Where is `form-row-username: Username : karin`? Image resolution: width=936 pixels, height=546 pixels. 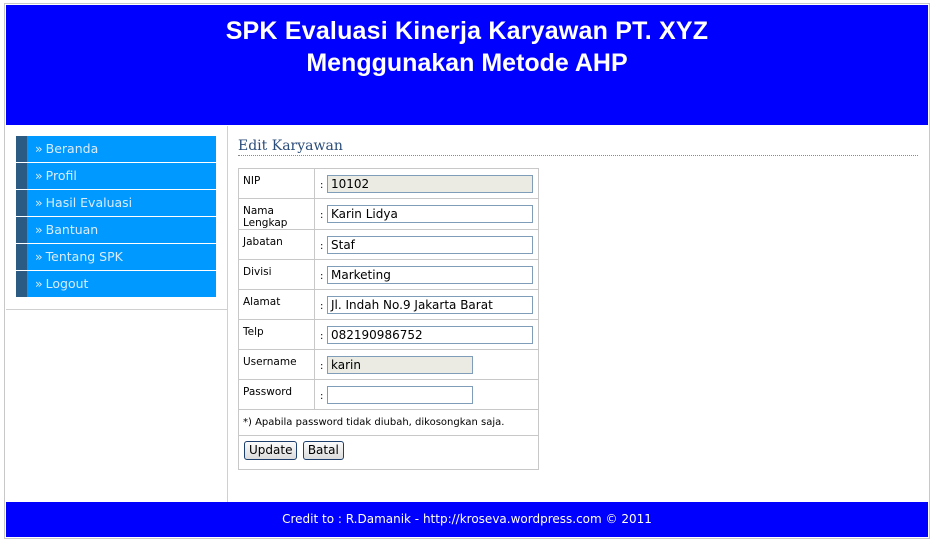 form-row-username: Username : karin is located at coordinates (388, 364).